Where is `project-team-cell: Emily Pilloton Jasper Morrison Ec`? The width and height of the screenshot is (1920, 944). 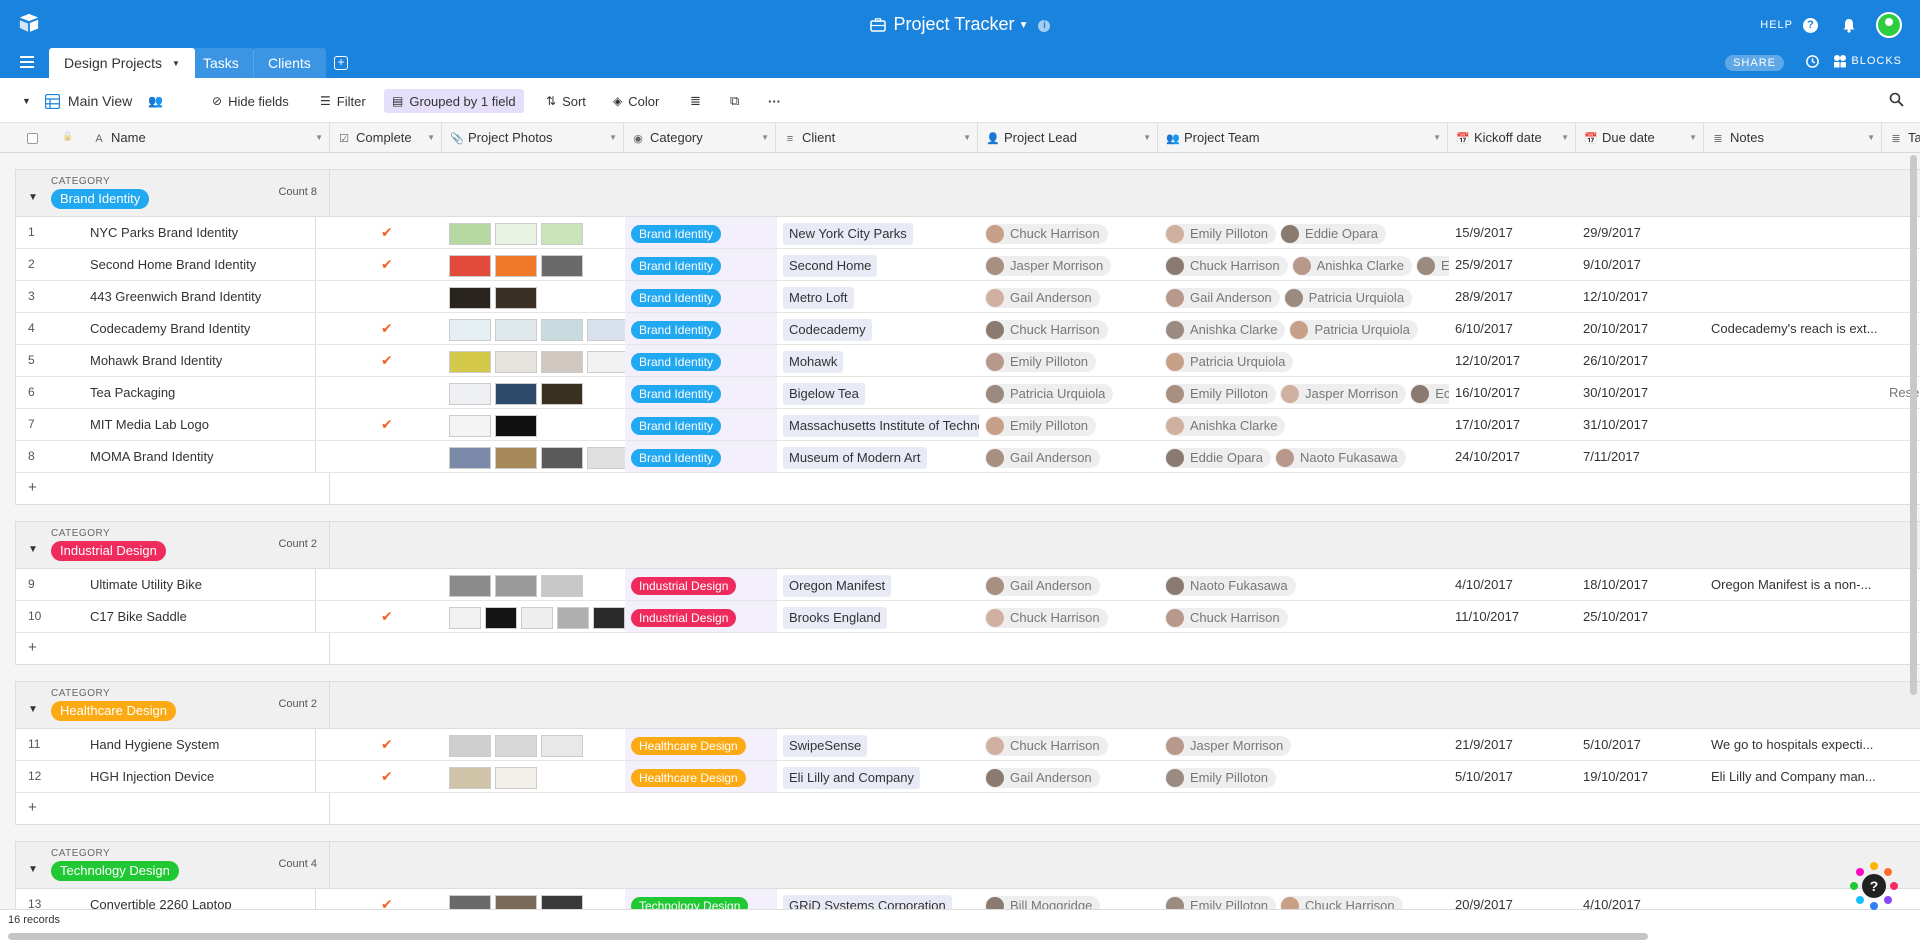 project-team-cell: Emily Pilloton Jasper Morrison Ec is located at coordinates (1304, 392).